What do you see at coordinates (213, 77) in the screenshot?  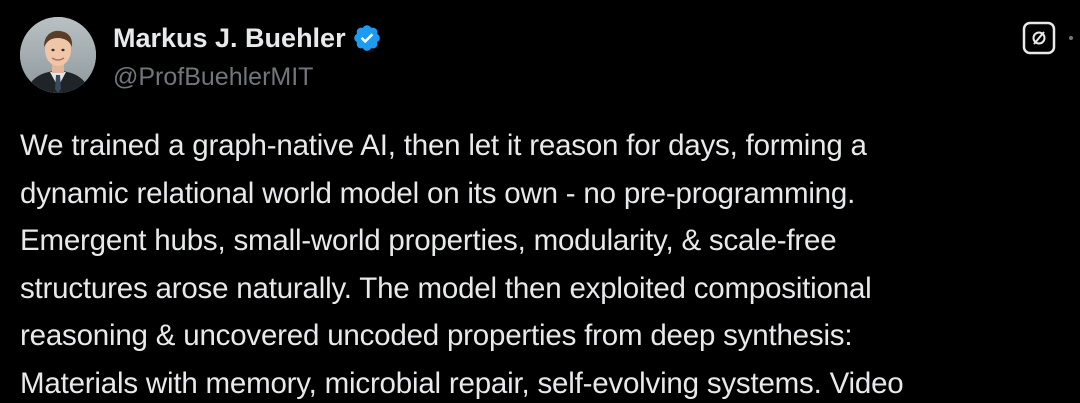 I see `author-handle: @ProfBuehlerMIT` at bounding box center [213, 77].